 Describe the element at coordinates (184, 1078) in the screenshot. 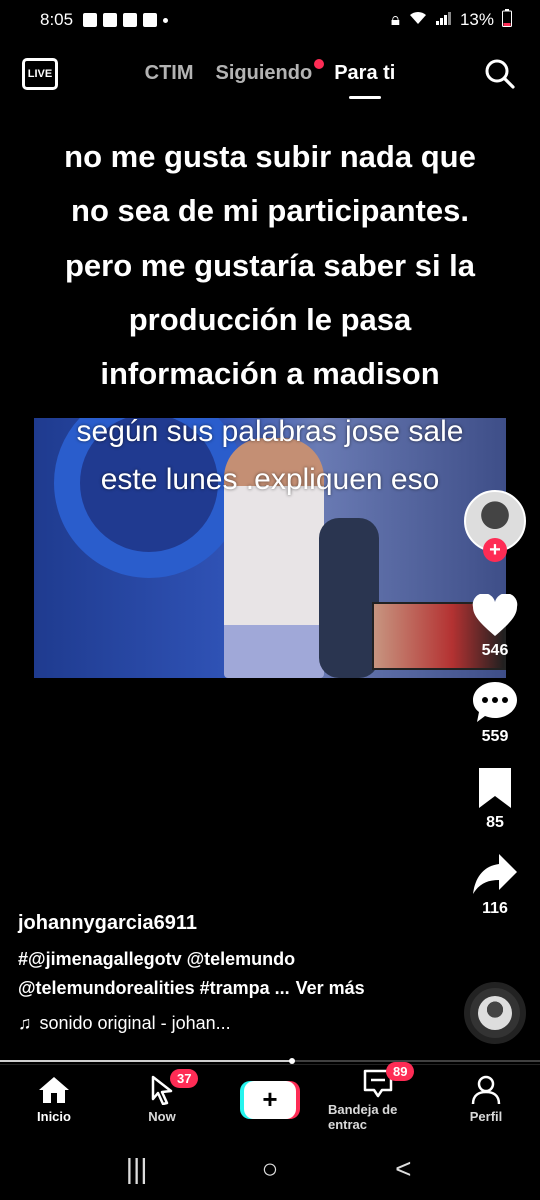

I see `now-badge: 37` at that location.